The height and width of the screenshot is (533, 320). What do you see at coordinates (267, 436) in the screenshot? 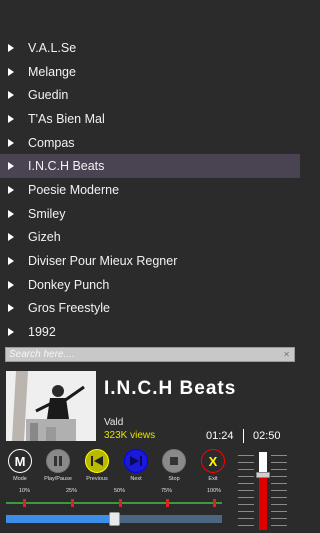
I see `total-time: 02:50` at bounding box center [267, 436].